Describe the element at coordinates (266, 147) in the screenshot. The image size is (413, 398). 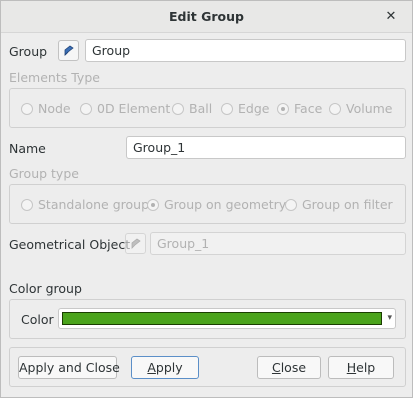
I see `name-field: Group_1` at that location.